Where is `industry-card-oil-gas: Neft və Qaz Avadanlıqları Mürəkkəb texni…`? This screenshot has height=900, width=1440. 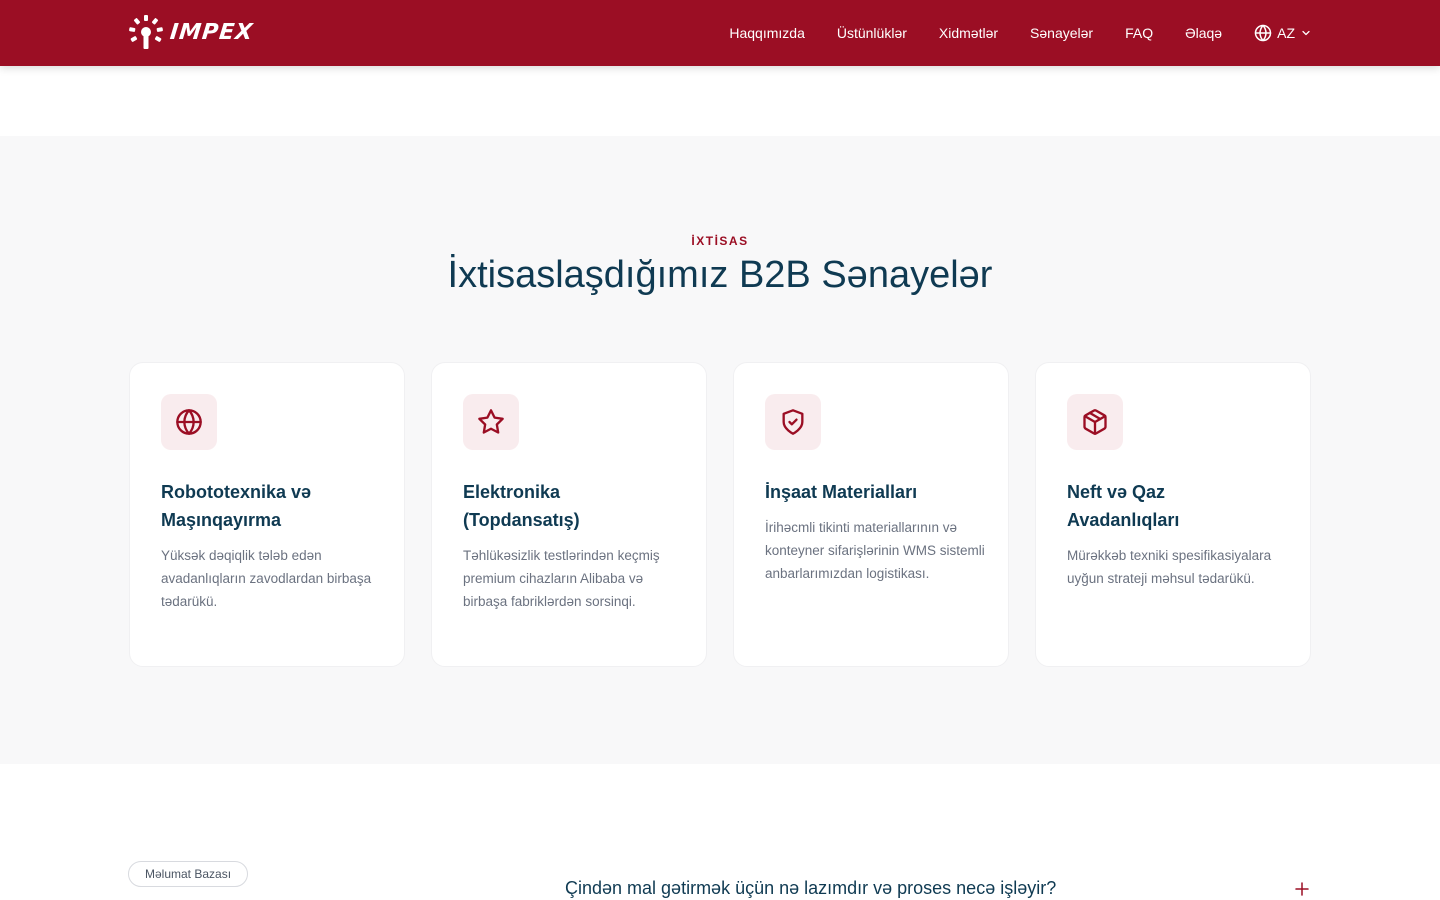 industry-card-oil-gas: Neft və Qaz Avadanlıqları Mürəkkəb texni… is located at coordinates (1173, 514).